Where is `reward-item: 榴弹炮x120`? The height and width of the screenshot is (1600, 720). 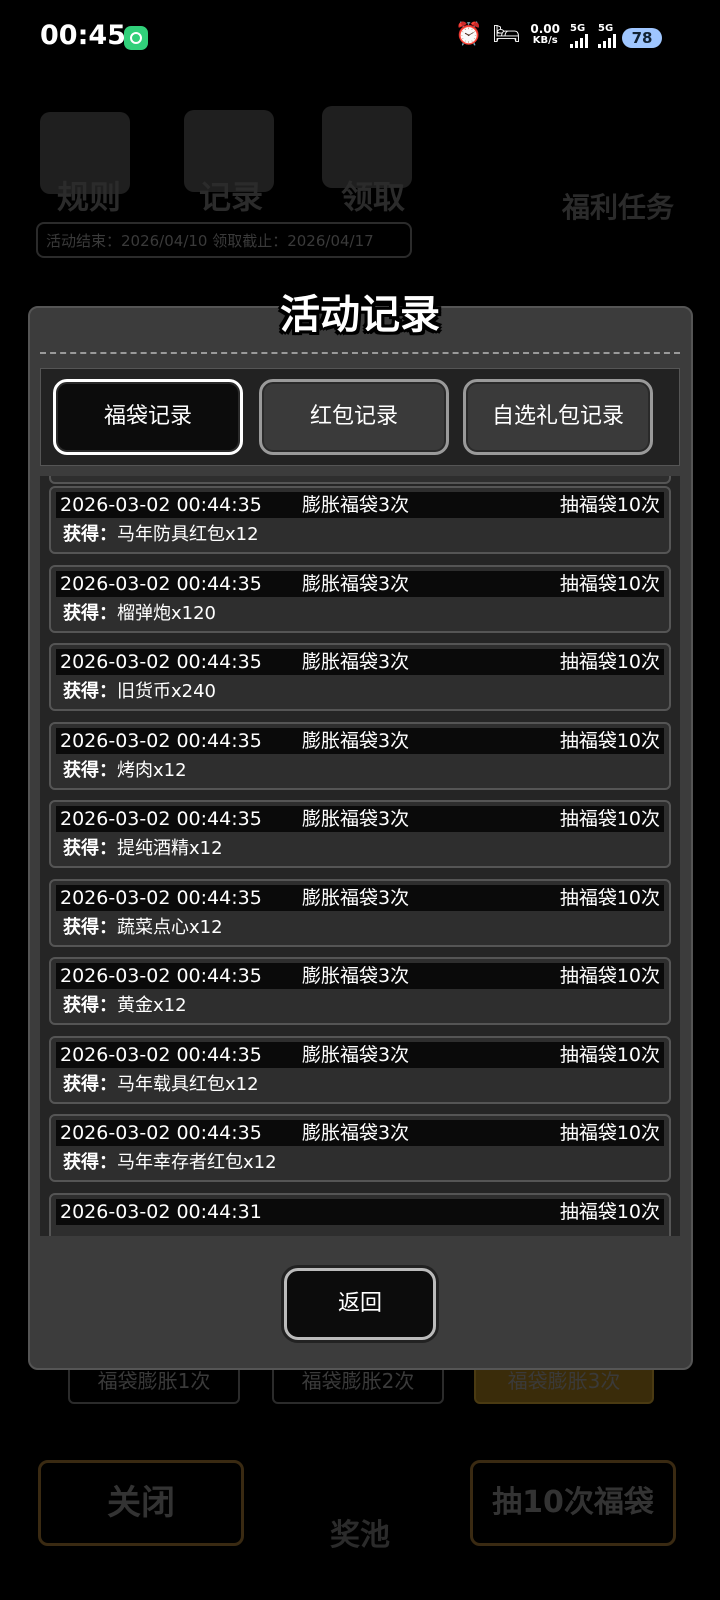
reward-item: 榴弹炮x120 is located at coordinates (167, 613).